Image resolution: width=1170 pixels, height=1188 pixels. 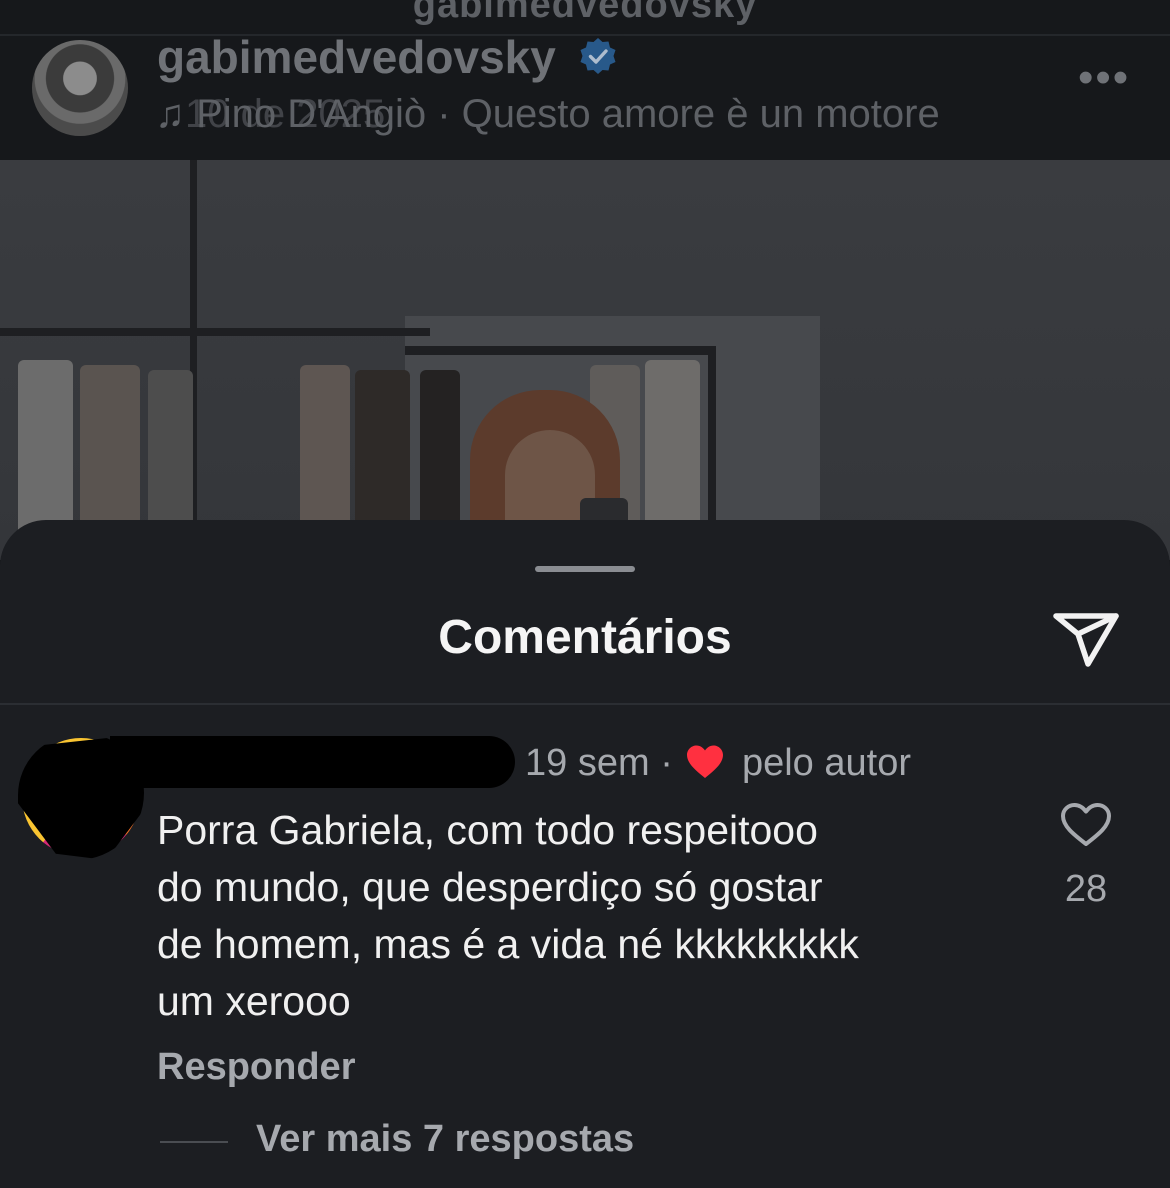 I want to click on more-dots-icon: •••, so click(x=1104, y=78).